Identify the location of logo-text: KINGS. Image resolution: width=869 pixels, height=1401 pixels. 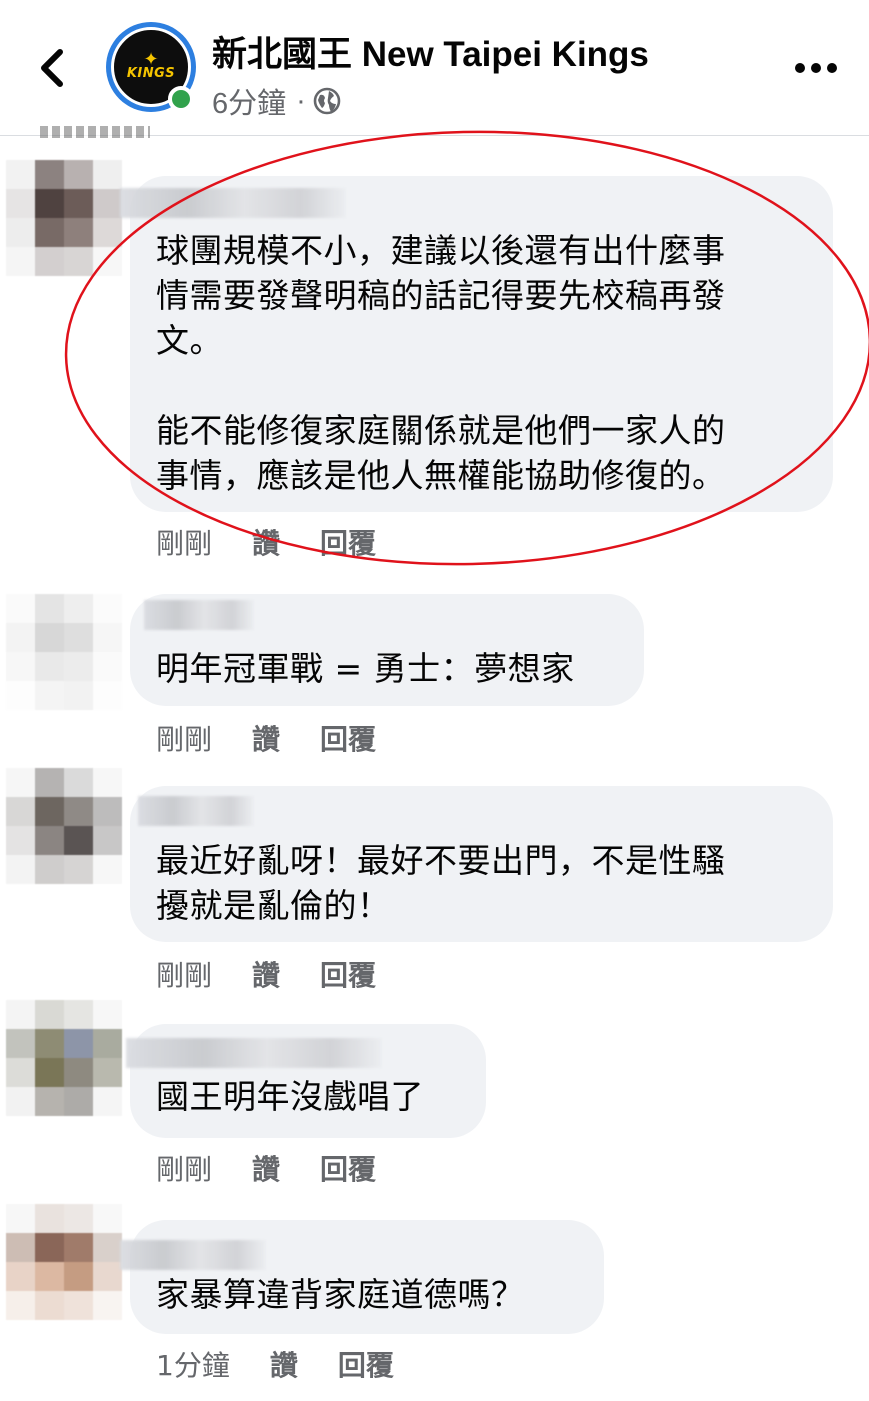
(151, 73).